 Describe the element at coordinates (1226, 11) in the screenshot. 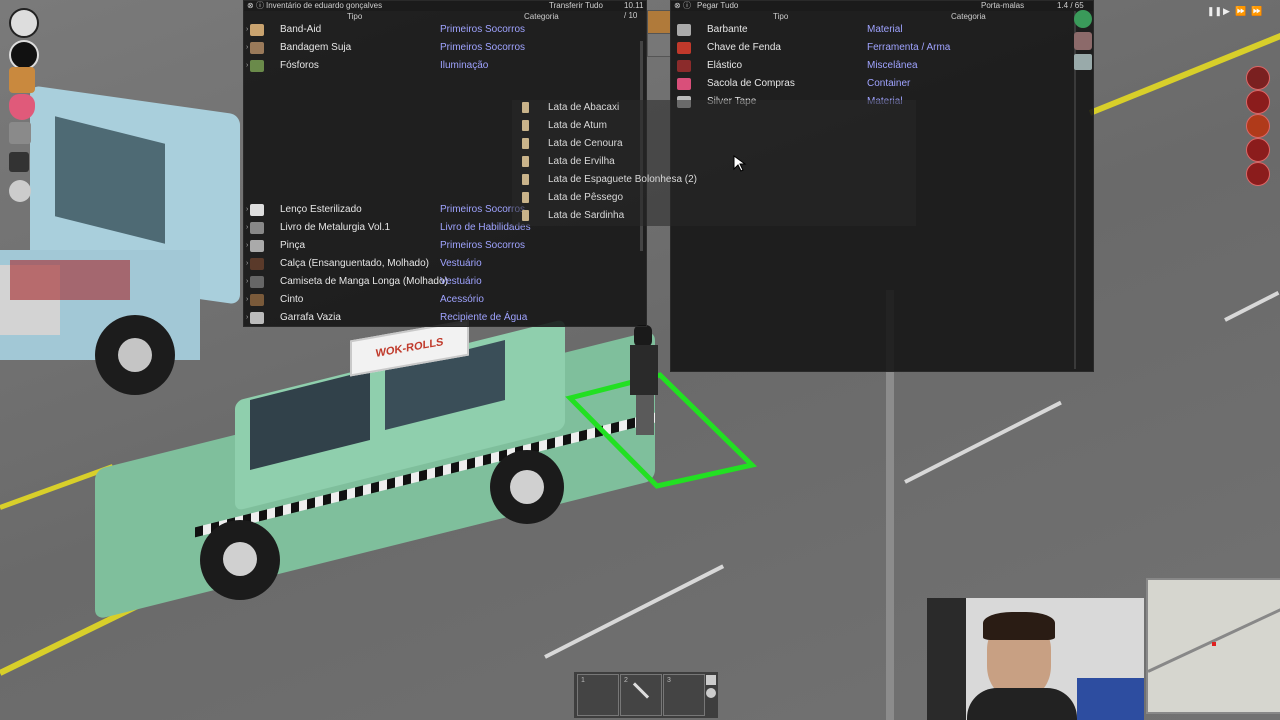

I see `play-icon: ▶` at that location.